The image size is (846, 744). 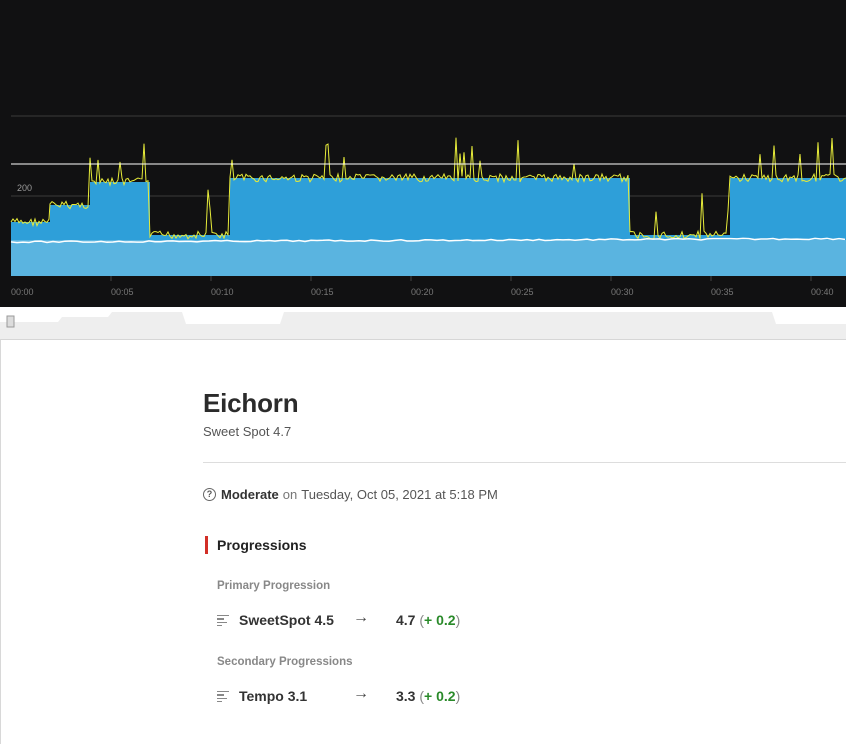 What do you see at coordinates (251, 403) in the screenshot?
I see `workout-title: Eichorn` at bounding box center [251, 403].